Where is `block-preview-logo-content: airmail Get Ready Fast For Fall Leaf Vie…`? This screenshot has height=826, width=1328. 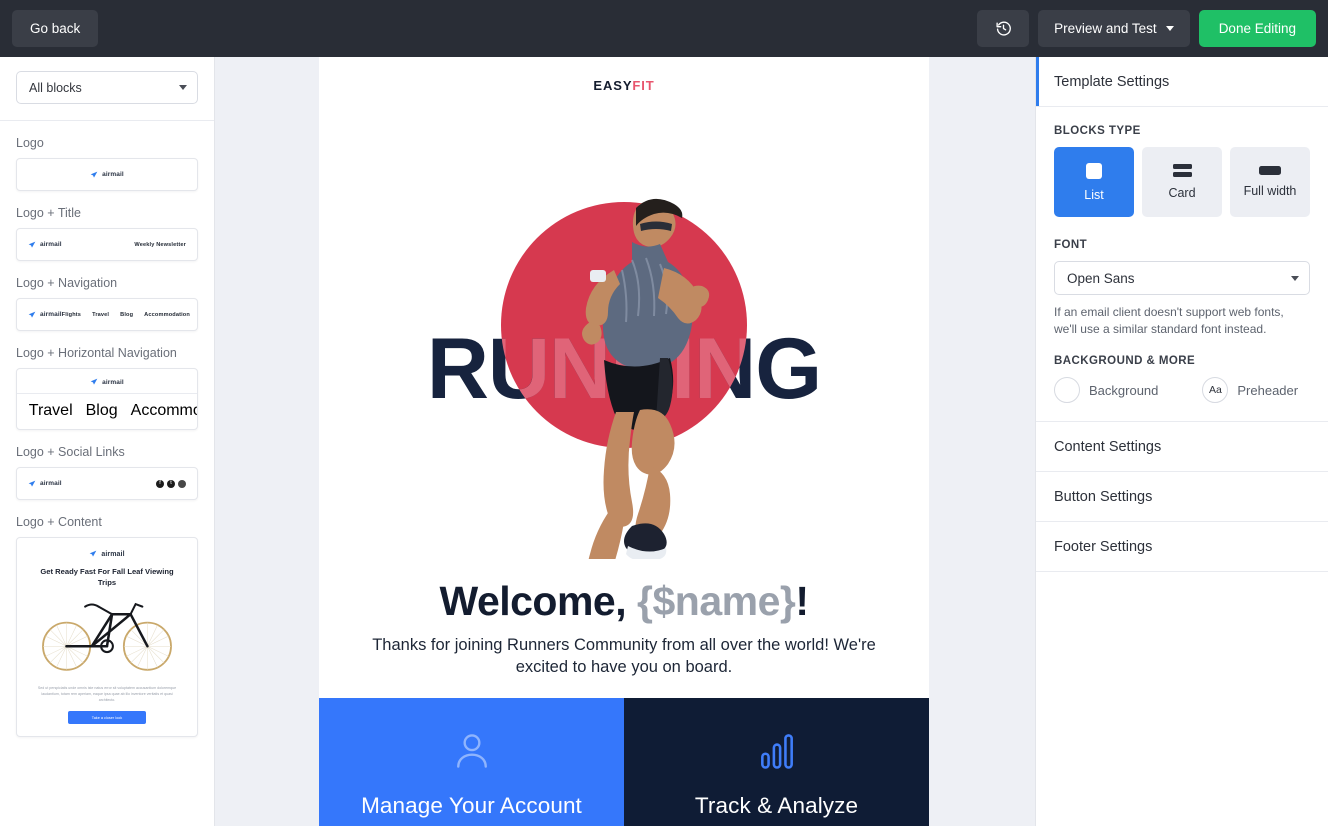
block-preview-logo-content: airmail Get Ready Fast For Fall Leaf Vie… is located at coordinates (107, 637).